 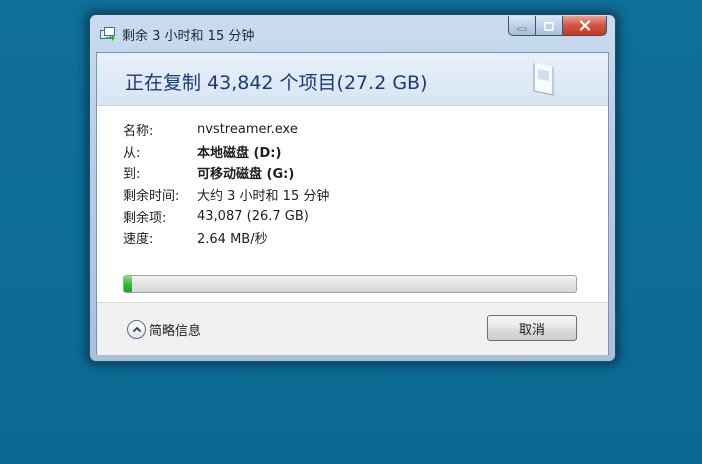 I want to click on detail-label: 剩余时间:, so click(x=151, y=197).